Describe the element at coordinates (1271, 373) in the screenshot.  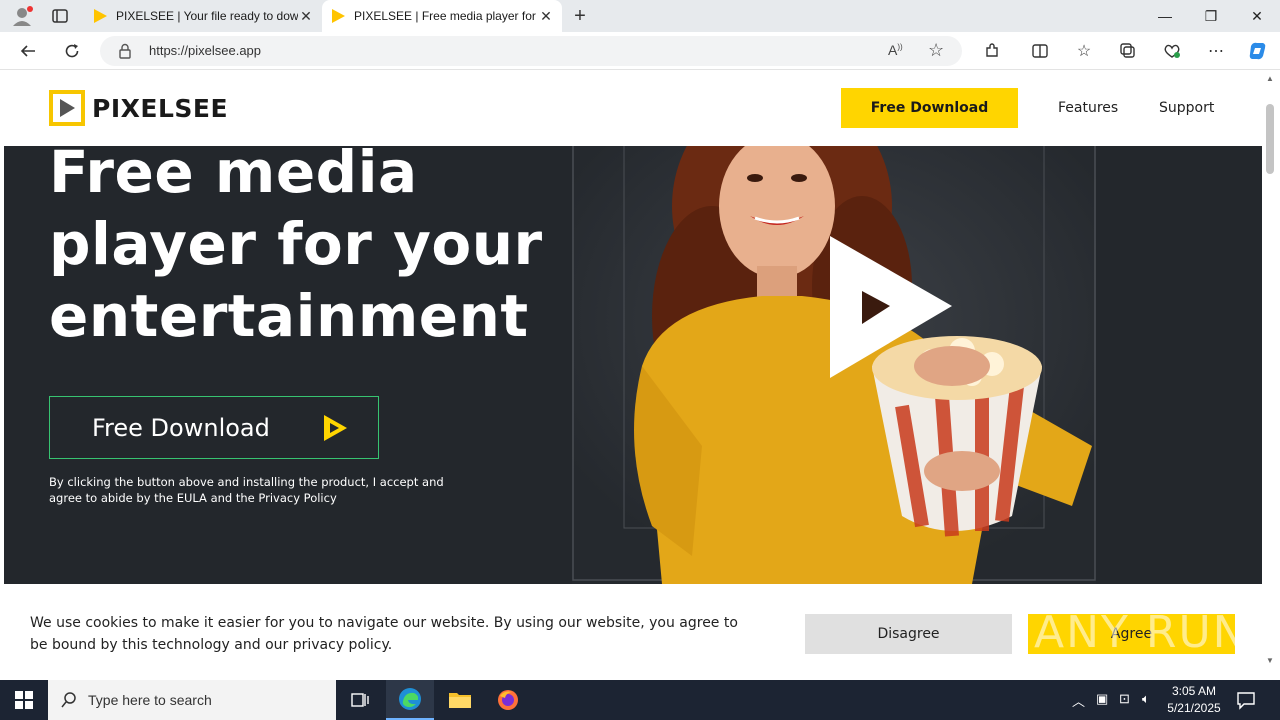
I see `page-scrollbar: ▲ ▼` at that location.